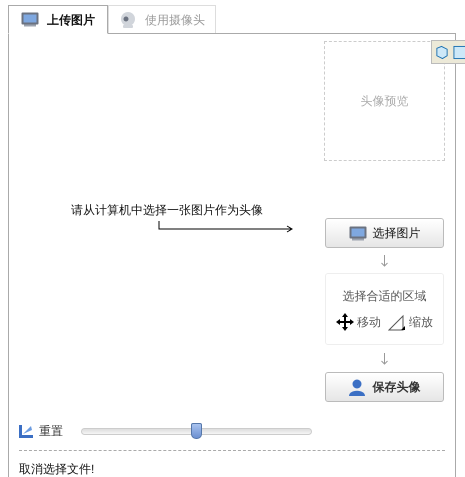 The height and width of the screenshot is (477, 465). What do you see at coordinates (58, 19) in the screenshot?
I see `tab: 上传图片` at bounding box center [58, 19].